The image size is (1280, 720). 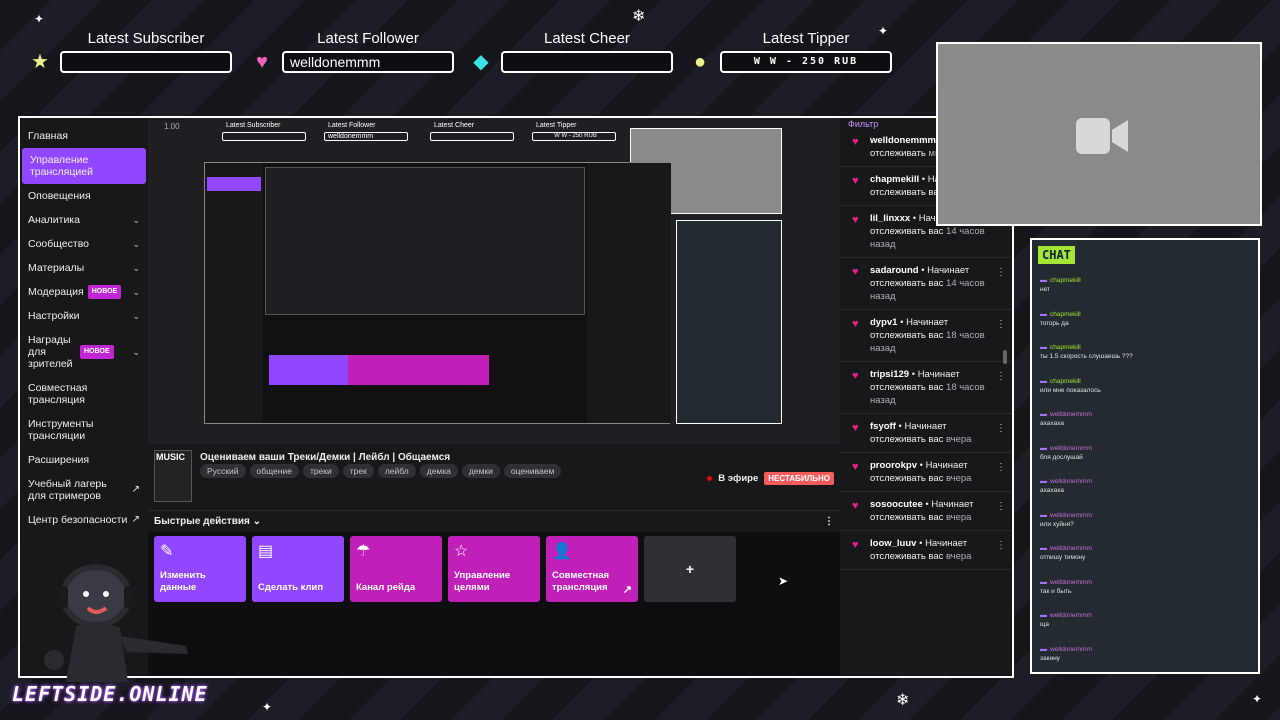 I want to click on feed-username: chapmekill, so click(x=894, y=179).